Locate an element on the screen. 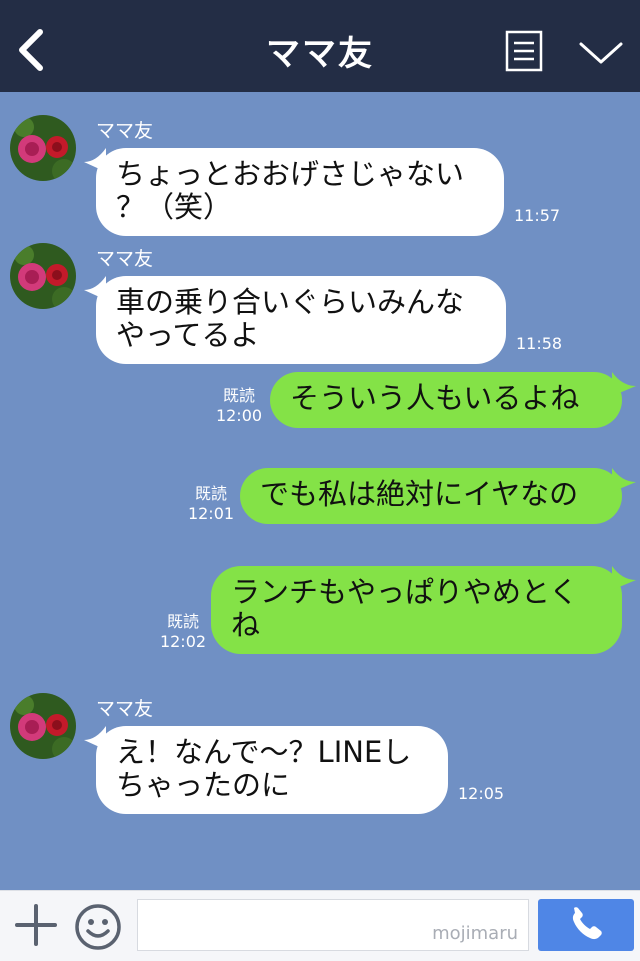  message-bubble: でも私は絶対にイヤなの is located at coordinates (431, 496).